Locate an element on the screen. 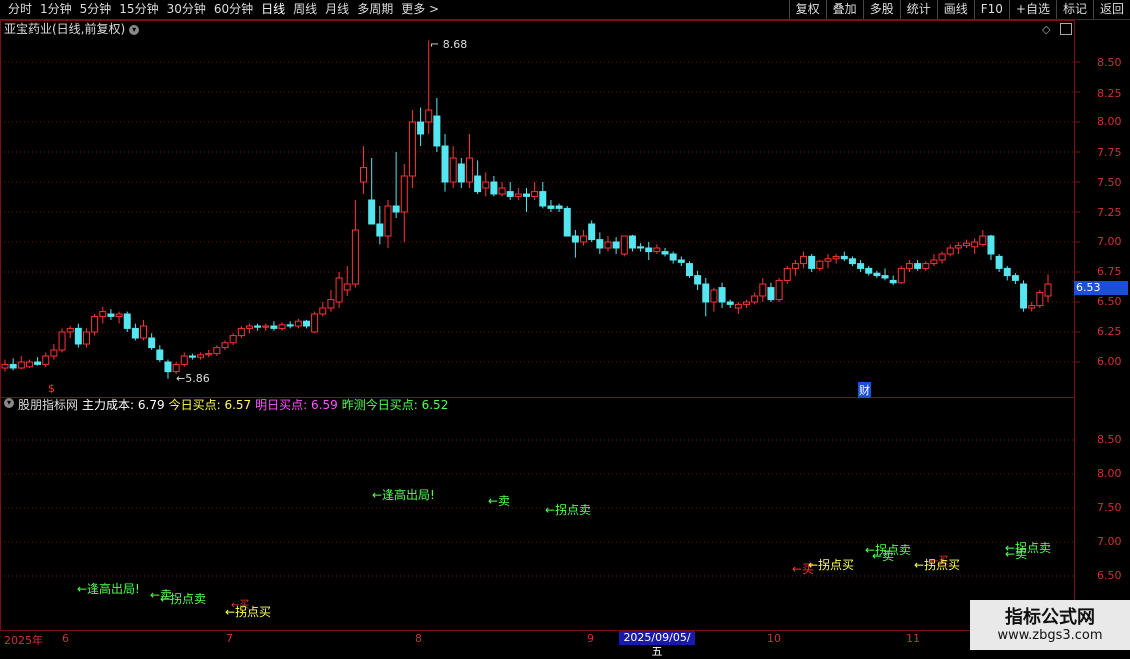 This screenshot has height=659, width=1130. price-tick: 7.75 is located at coordinates (1109, 152).